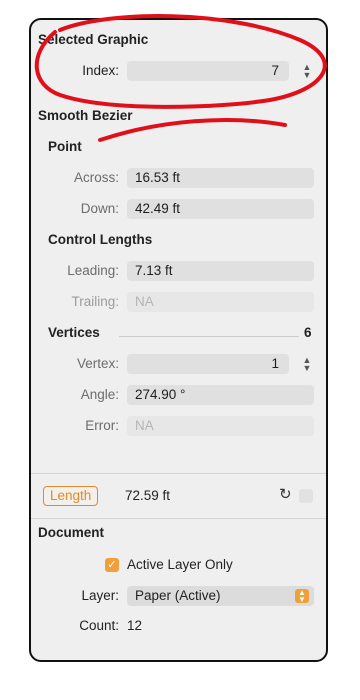  What do you see at coordinates (180, 61) in the screenshot?
I see `annotation-ellipse` at bounding box center [180, 61].